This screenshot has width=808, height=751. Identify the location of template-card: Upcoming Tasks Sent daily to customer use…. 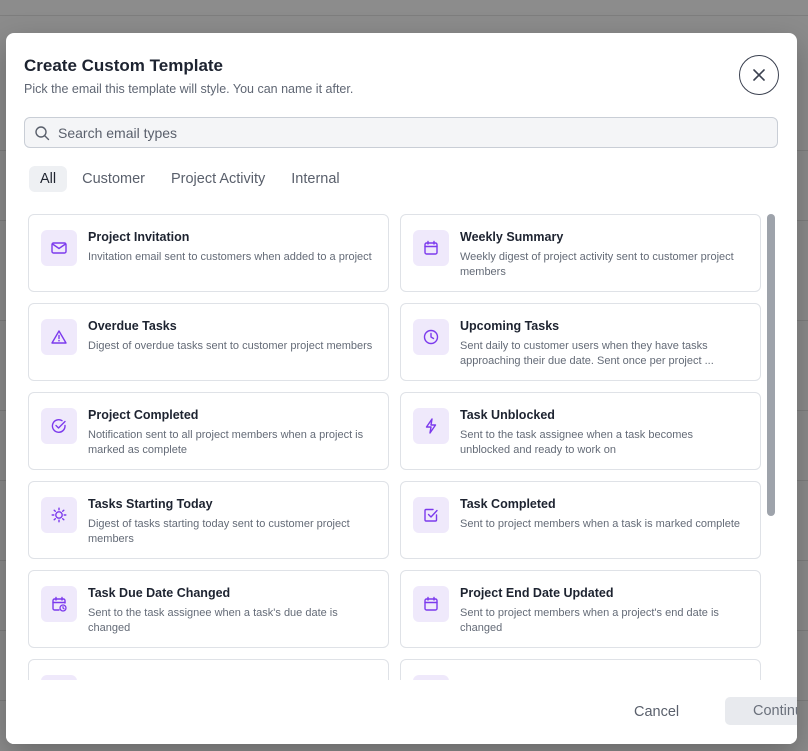
(580, 342).